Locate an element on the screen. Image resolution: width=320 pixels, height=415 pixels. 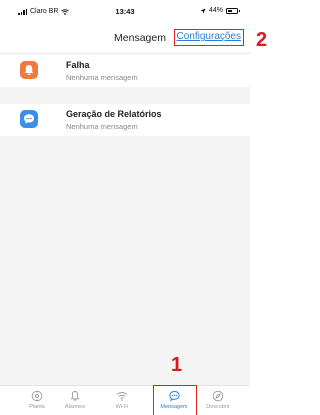
tab-label: Descobrir is located at coordinates (218, 407).